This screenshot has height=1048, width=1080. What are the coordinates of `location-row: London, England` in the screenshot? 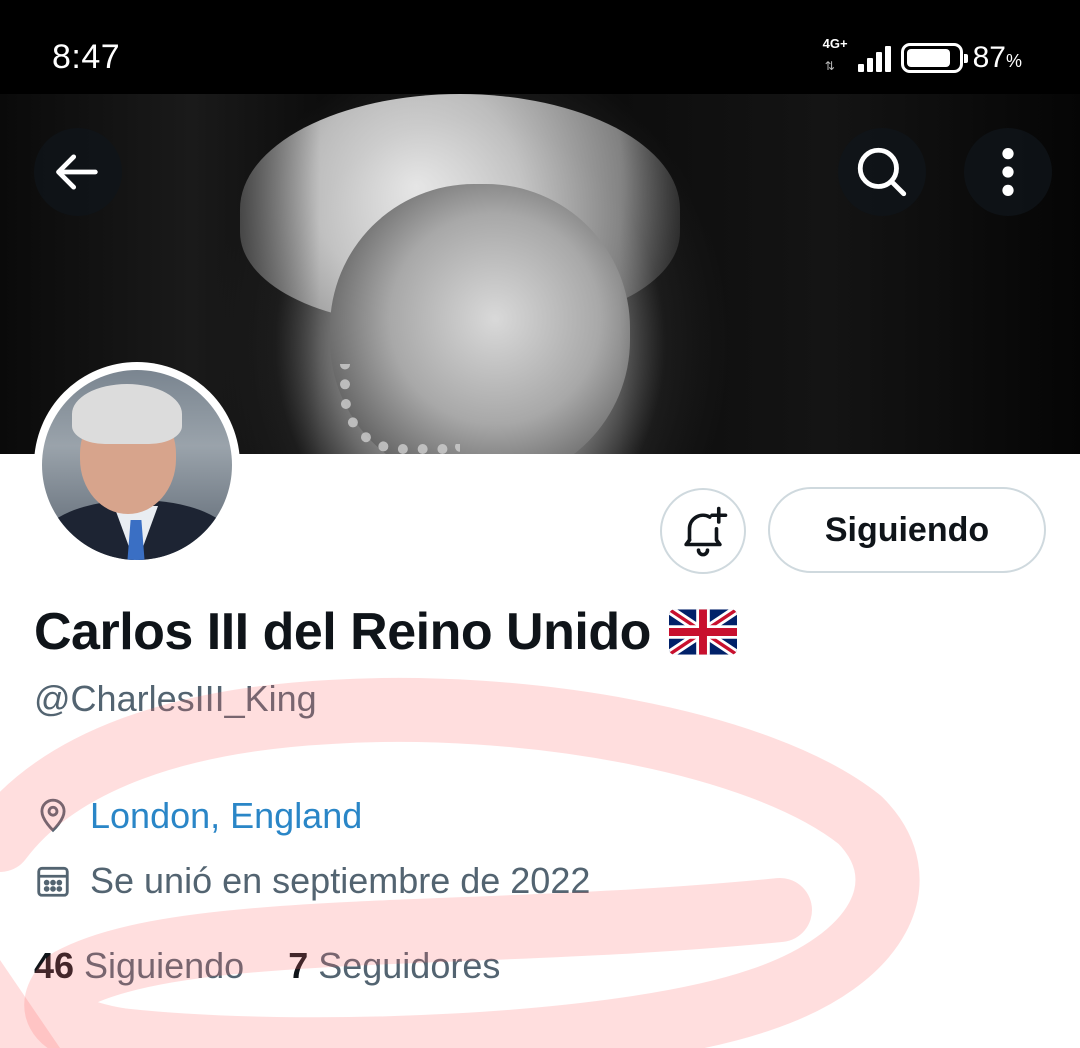 It's located at (198, 816).